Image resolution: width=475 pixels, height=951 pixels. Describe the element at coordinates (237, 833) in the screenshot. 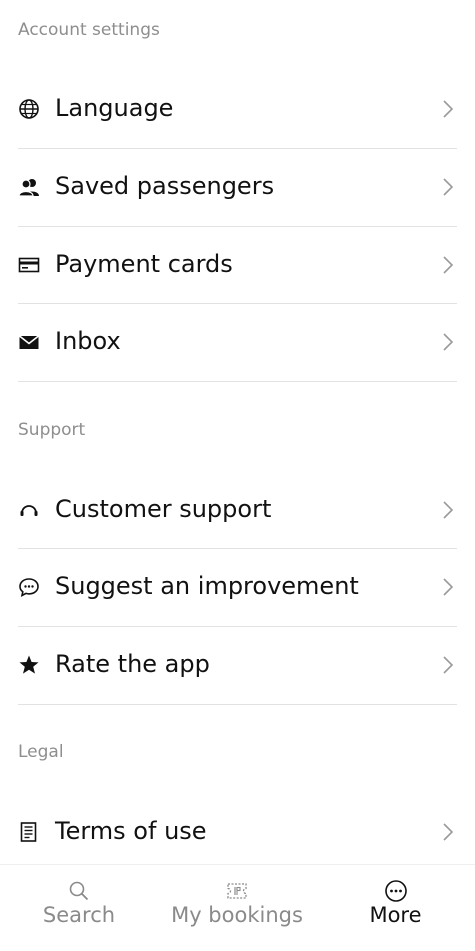

I see `settings-row-terms-of-use: Terms of use` at that location.